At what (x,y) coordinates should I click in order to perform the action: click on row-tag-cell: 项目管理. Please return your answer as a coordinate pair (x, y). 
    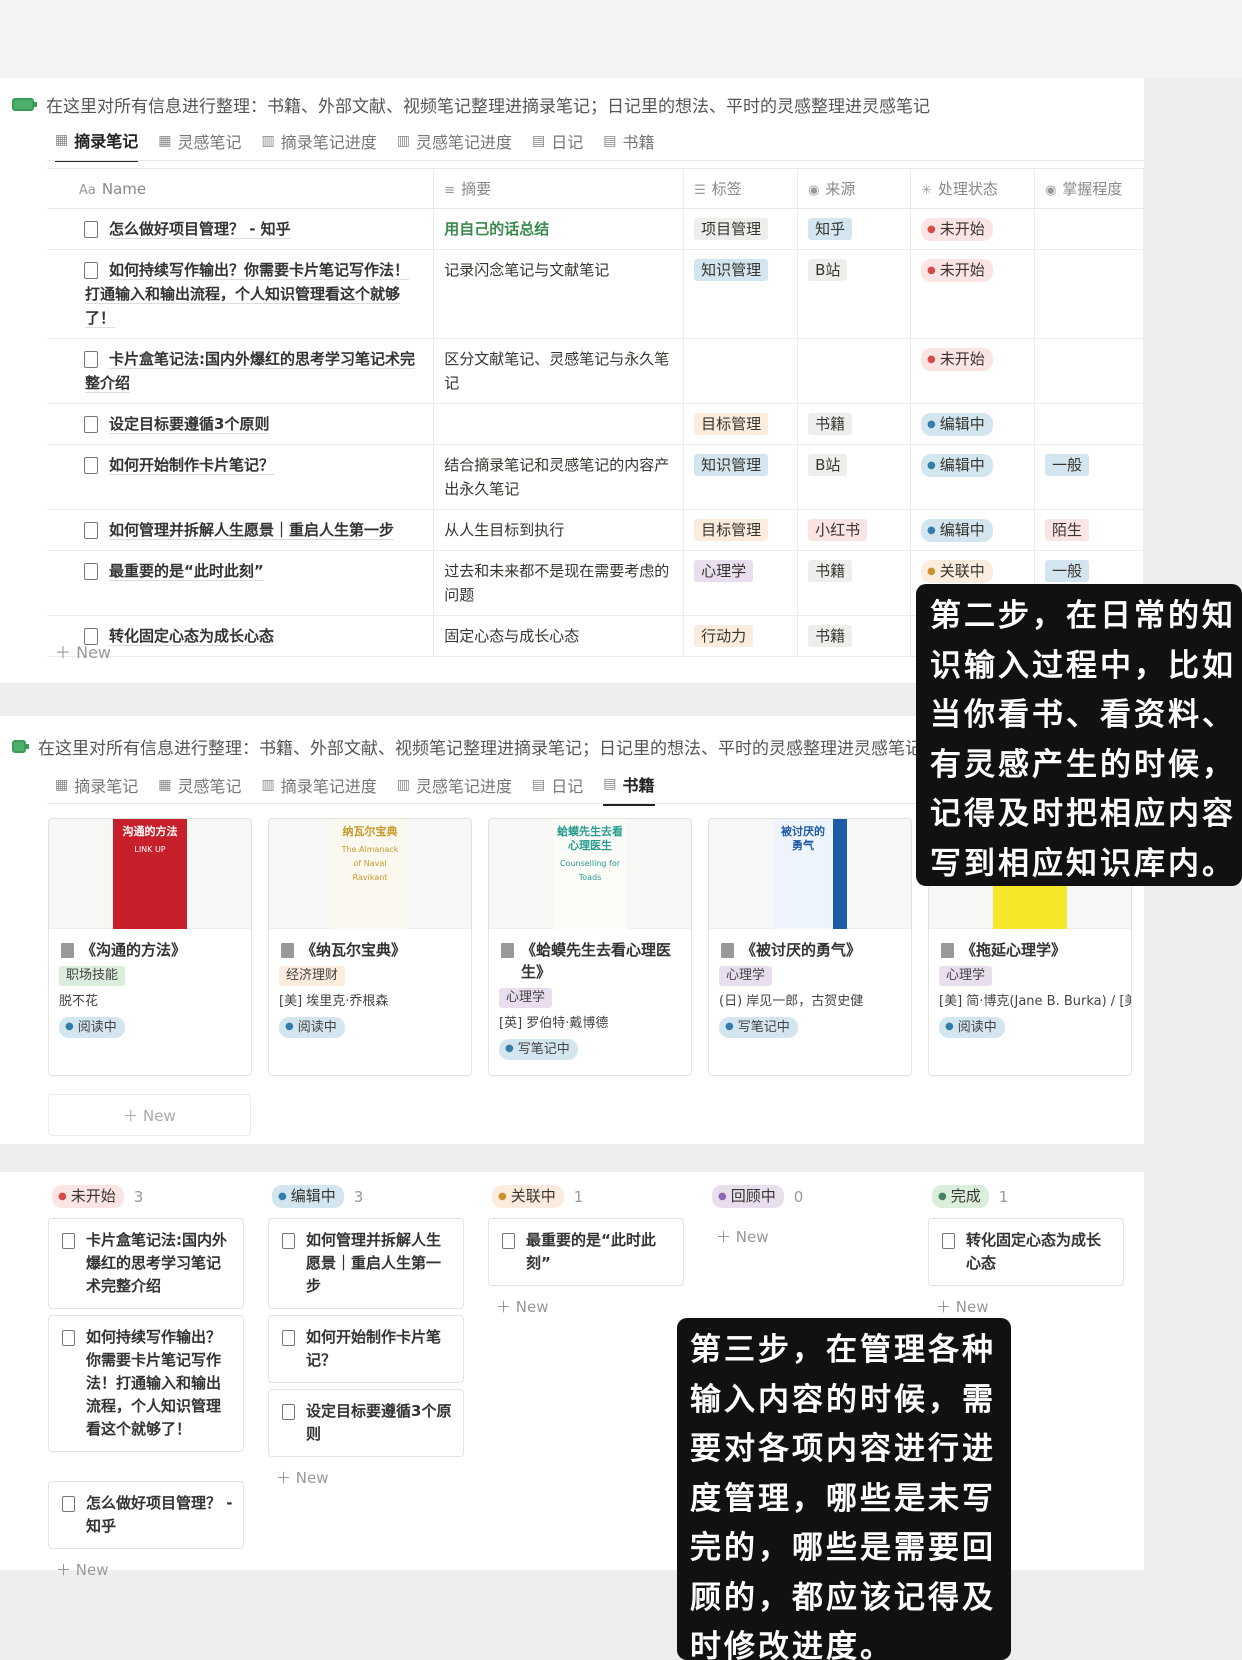
    Looking at the image, I should click on (741, 229).